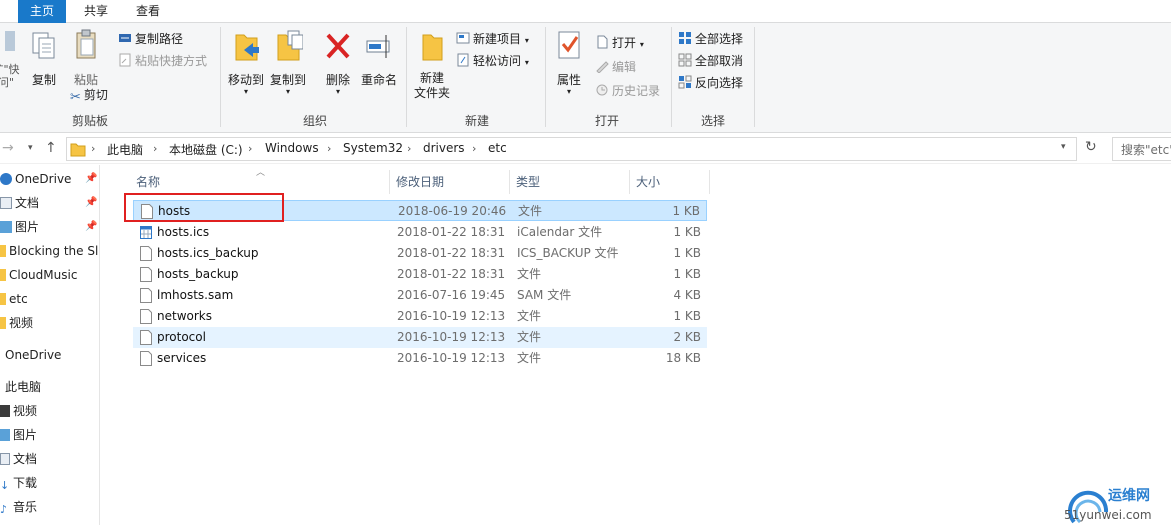 This screenshot has height=525, width=1171. What do you see at coordinates (18, 507) in the screenshot?
I see `nav-item-music: ♪ 音乐` at bounding box center [18, 507].